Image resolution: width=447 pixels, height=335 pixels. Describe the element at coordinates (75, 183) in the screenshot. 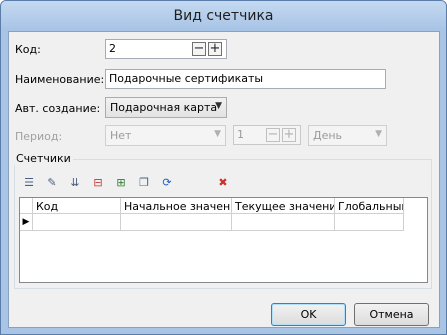

I see `move-down-icon: ⇊` at that location.